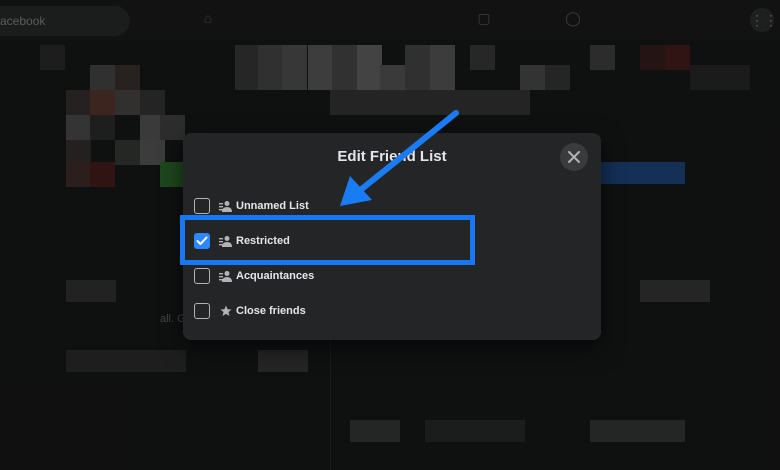 This screenshot has height=470, width=780. I want to click on list-item-close-friends: Close friends, so click(250, 311).